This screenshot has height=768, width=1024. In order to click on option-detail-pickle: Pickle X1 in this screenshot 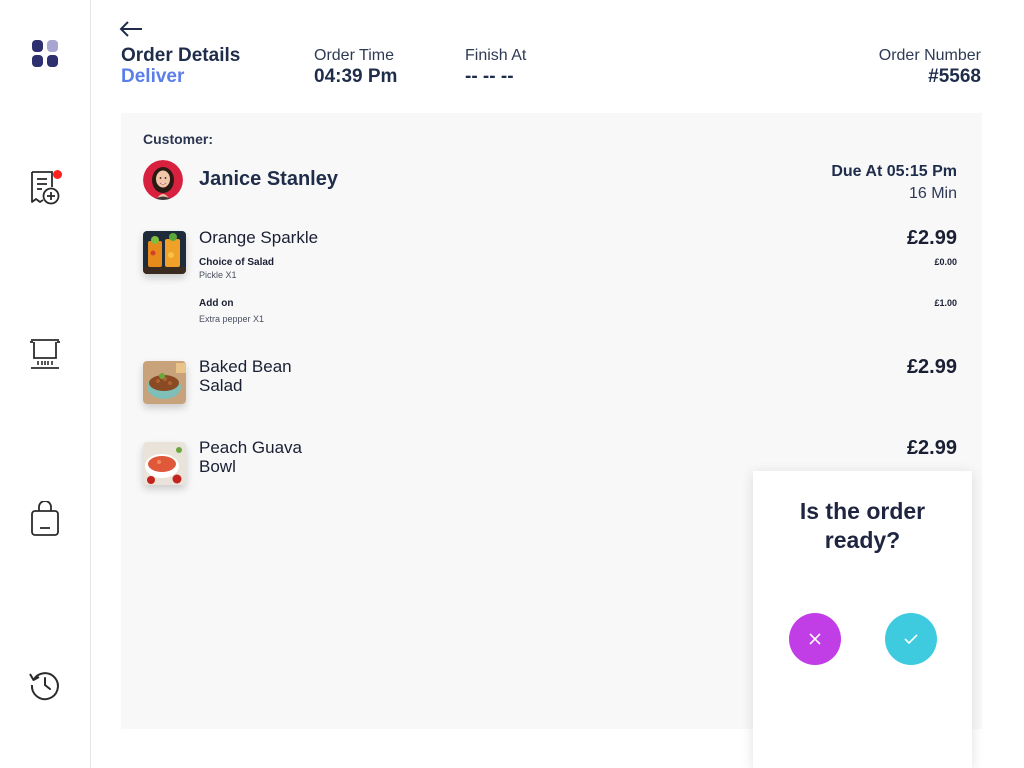, I will do `click(218, 275)`.